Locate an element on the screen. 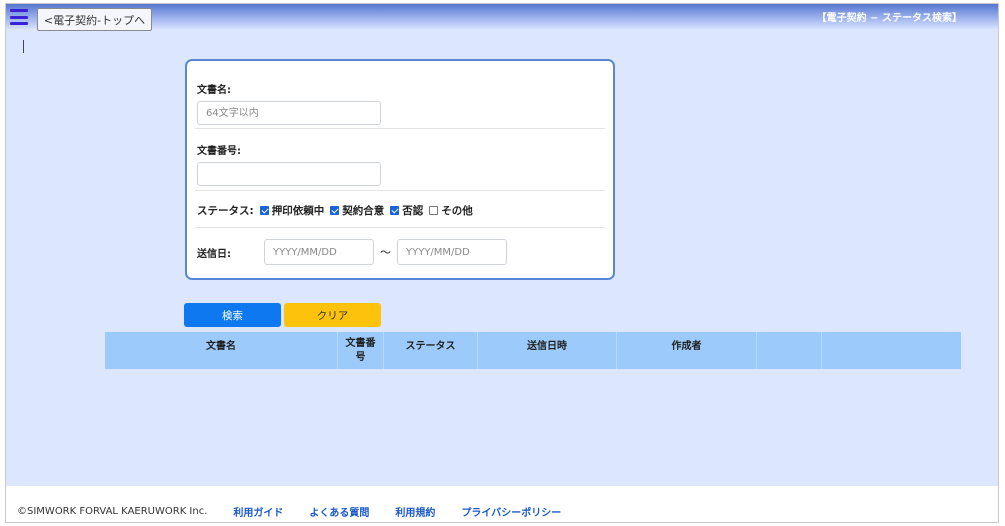 The width and height of the screenshot is (1005, 526). status-label: ステータス: is located at coordinates (225, 211).